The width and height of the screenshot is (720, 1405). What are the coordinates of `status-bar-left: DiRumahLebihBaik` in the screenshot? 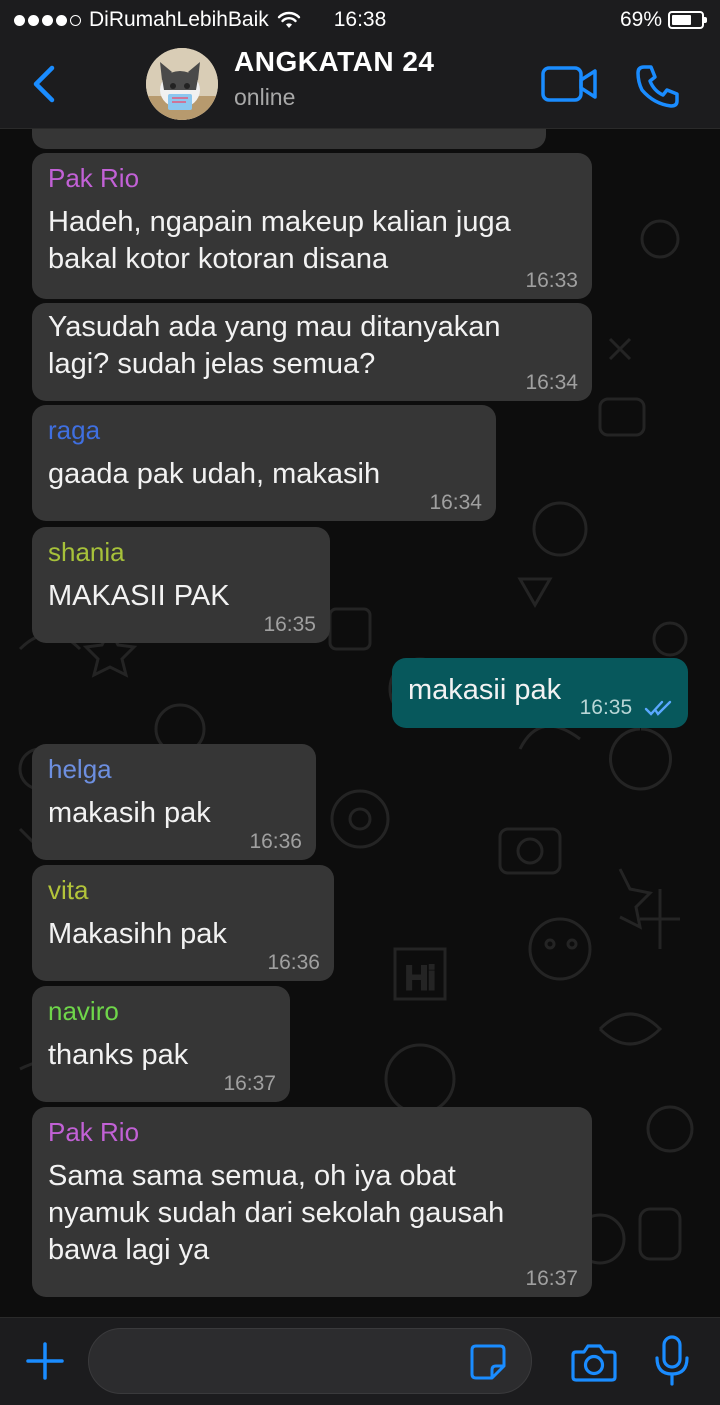 It's located at (157, 20).